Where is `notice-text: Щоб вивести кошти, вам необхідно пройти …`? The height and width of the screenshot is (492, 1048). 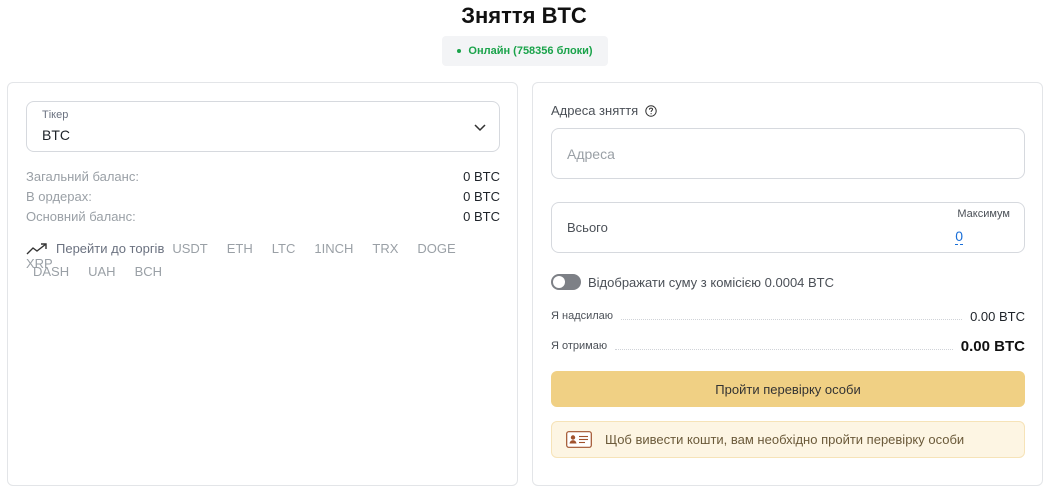 notice-text: Щоб вивести кошти, вам необхідно пройти … is located at coordinates (785, 439).